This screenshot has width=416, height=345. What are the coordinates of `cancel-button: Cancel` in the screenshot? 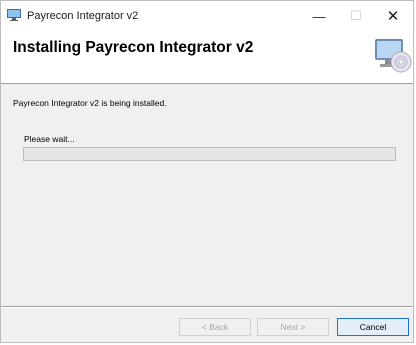 It's located at (373, 327).